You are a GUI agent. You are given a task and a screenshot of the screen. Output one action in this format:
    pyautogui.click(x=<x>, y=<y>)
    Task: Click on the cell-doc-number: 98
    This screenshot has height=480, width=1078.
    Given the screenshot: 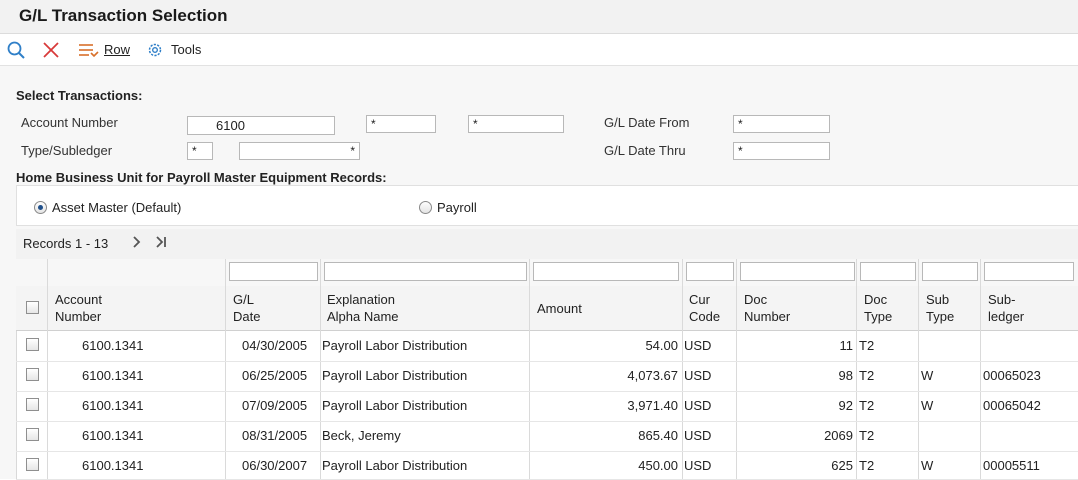 What is the action you would take?
    pyautogui.click(x=845, y=375)
    